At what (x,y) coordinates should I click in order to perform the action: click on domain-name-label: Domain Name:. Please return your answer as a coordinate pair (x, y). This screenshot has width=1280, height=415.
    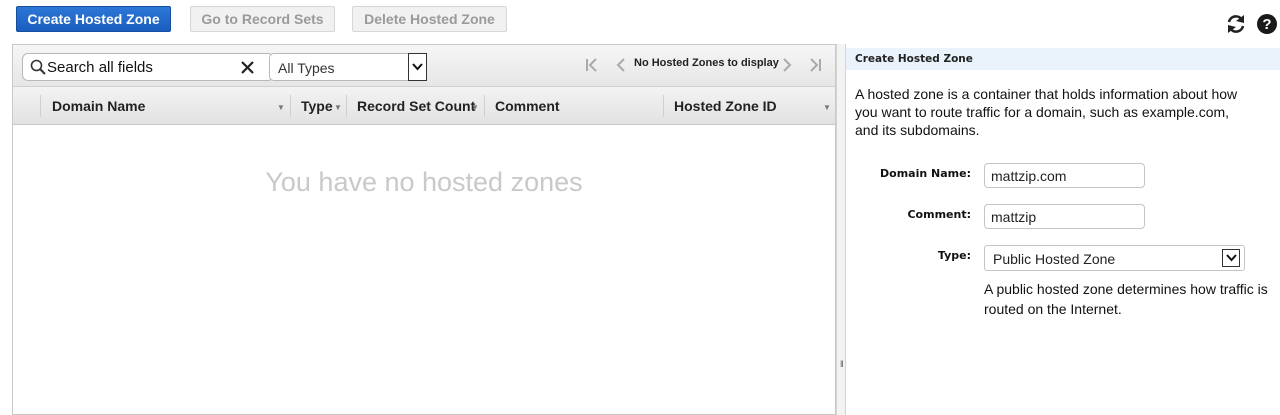
    Looking at the image, I should click on (925, 173).